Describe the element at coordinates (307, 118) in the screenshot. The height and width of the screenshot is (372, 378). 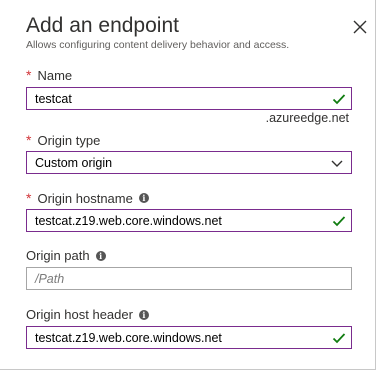
I see `name-domain-suffix: .azureedge.net` at that location.